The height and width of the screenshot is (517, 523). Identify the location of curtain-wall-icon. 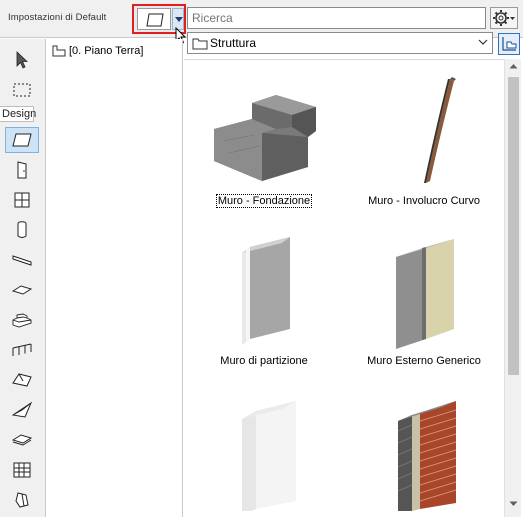
(22, 470).